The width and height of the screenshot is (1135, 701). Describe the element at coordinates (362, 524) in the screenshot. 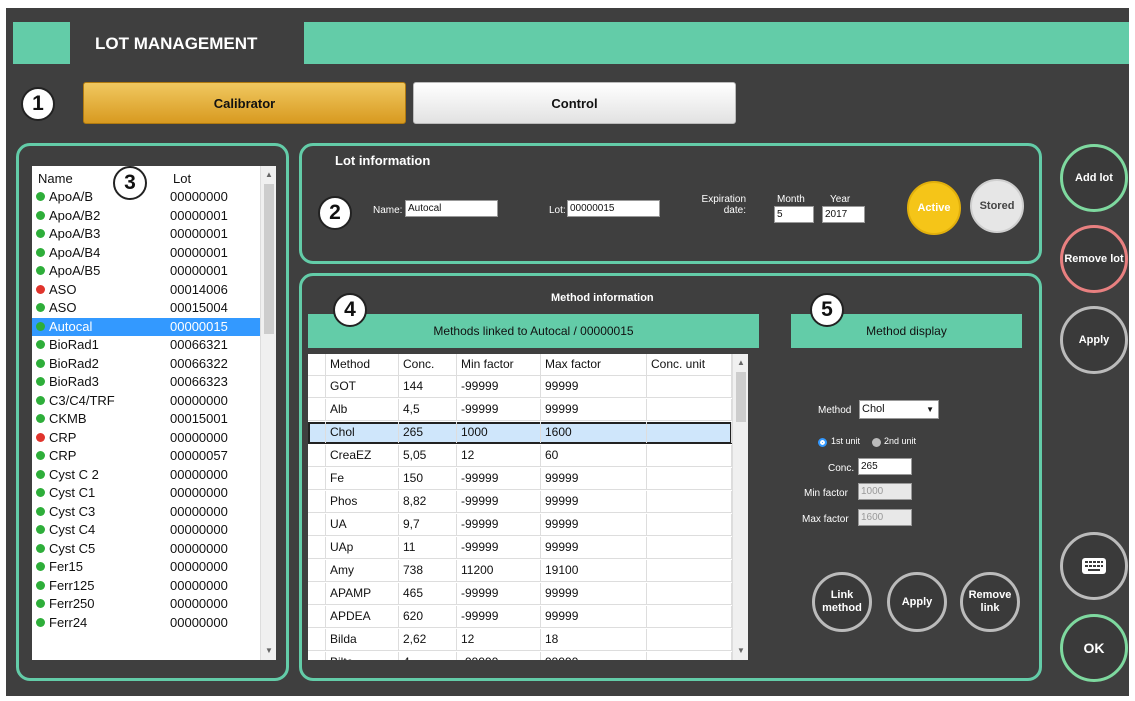

I see `cell-method: UA` at that location.